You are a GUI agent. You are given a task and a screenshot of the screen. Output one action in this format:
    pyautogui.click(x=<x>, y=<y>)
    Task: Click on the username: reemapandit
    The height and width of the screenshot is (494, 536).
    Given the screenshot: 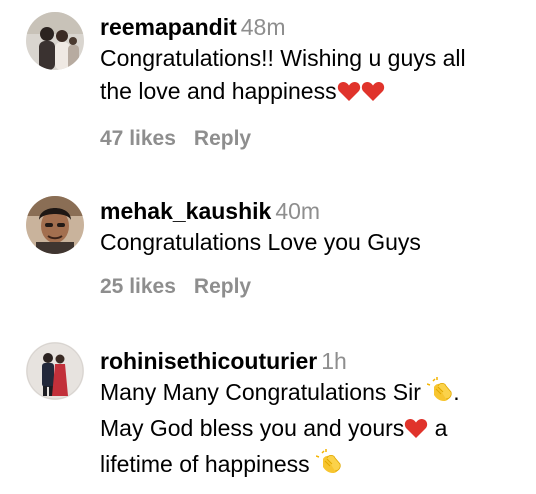 What is the action you would take?
    pyautogui.click(x=168, y=27)
    